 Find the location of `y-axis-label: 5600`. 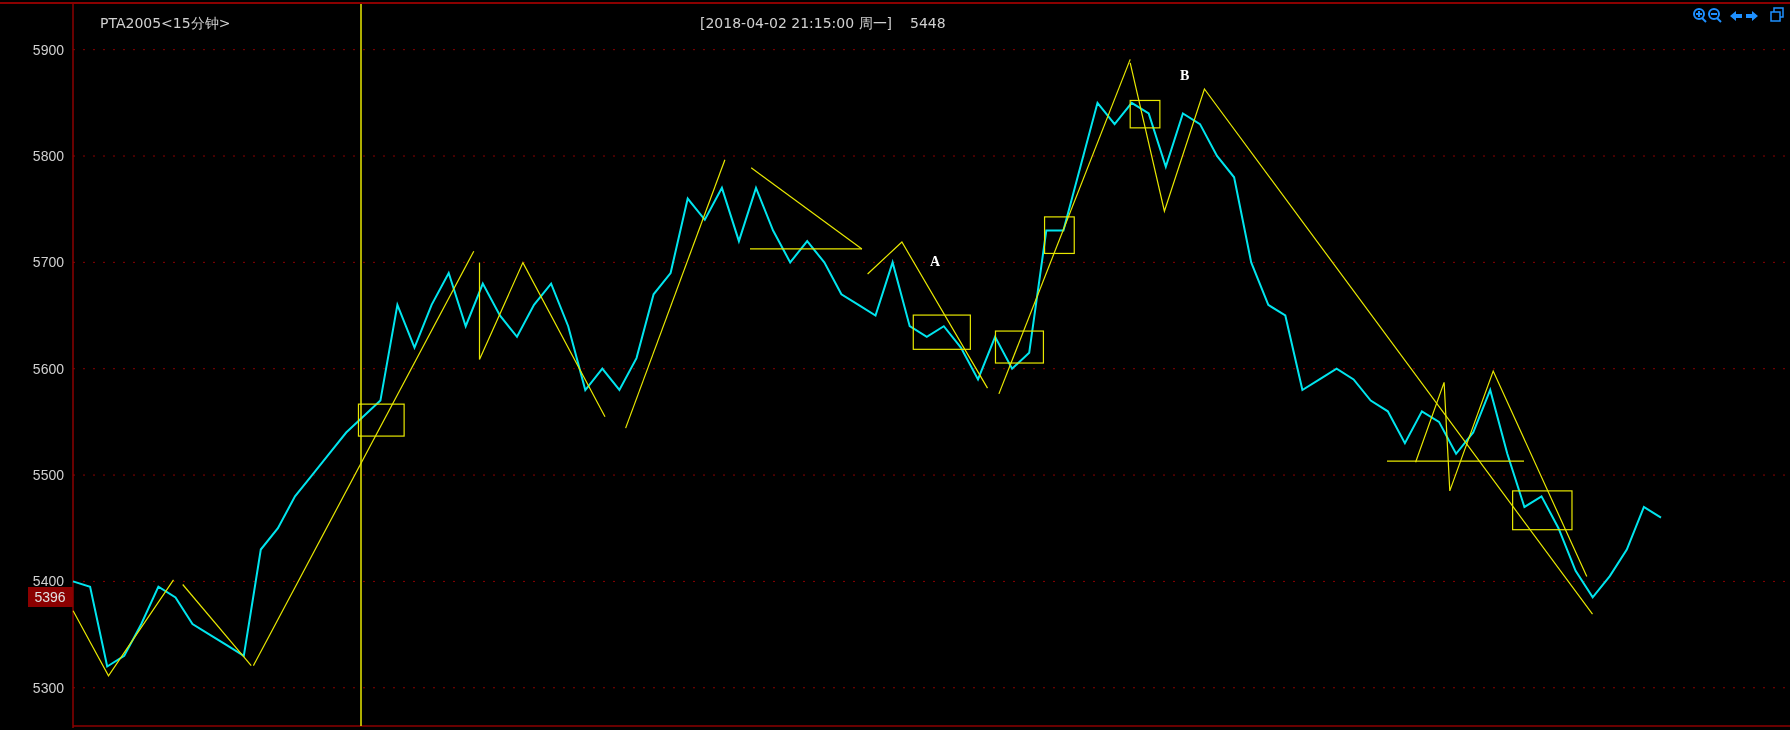

y-axis-label: 5600 is located at coordinates (48, 368).